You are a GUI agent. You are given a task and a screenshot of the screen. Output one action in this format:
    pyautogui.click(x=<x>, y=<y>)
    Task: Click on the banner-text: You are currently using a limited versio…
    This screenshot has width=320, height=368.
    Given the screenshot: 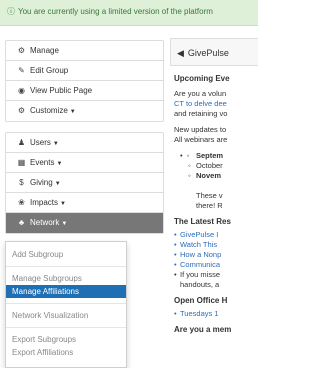 What is the action you would take?
    pyautogui.click(x=115, y=11)
    